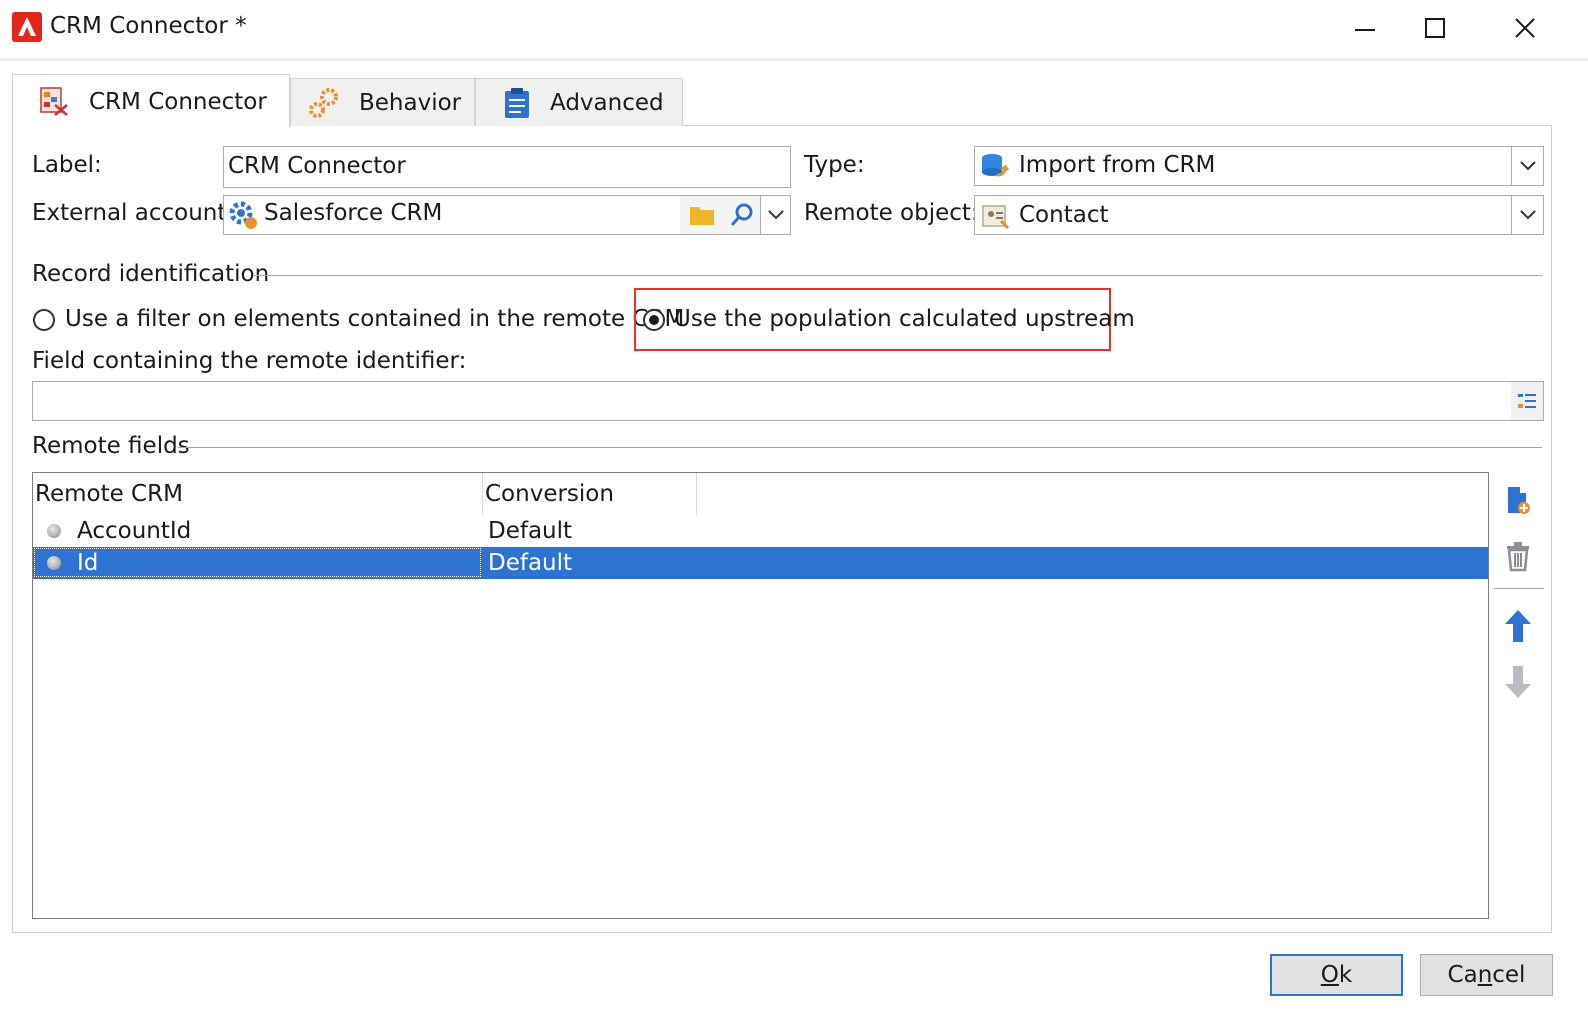 The height and width of the screenshot is (1026, 1588). I want to click on tab-behavior: Behavior, so click(382, 102).